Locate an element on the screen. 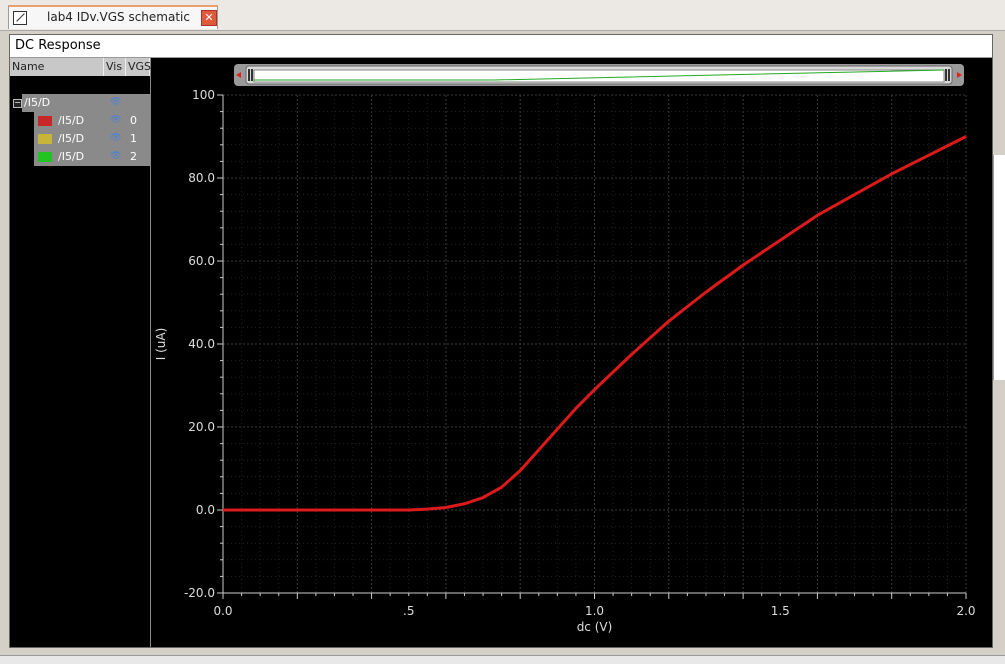 This screenshot has width=1005, height=664. column-header-name: Name is located at coordinates (57, 67).